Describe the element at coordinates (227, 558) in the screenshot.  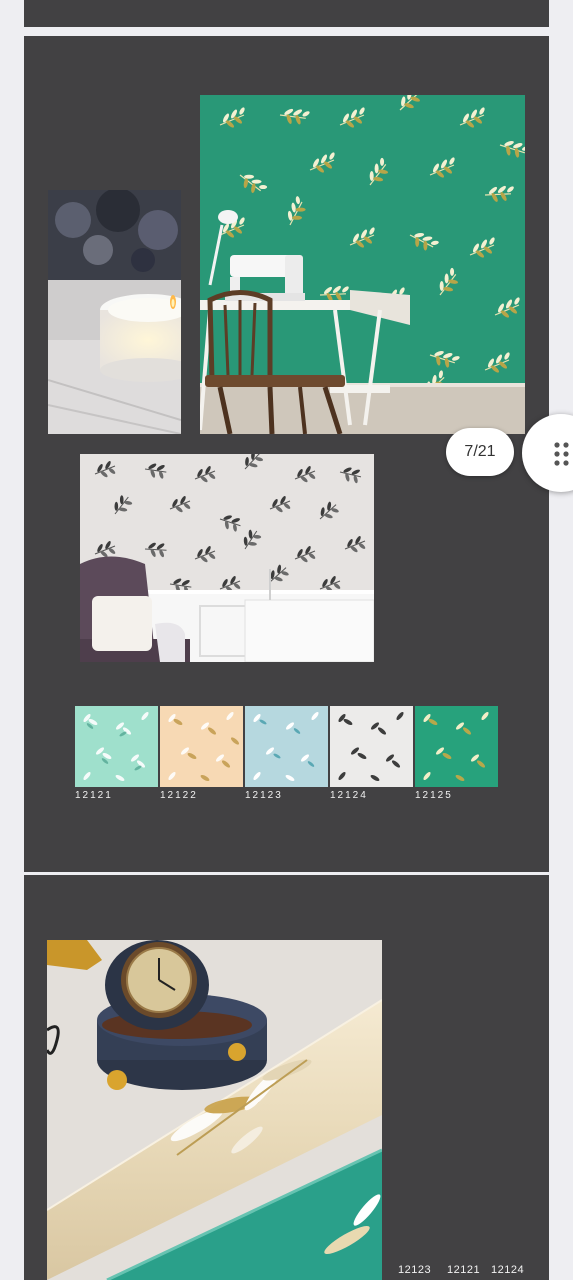
I see `grey-wallpaper-room-photo` at that location.